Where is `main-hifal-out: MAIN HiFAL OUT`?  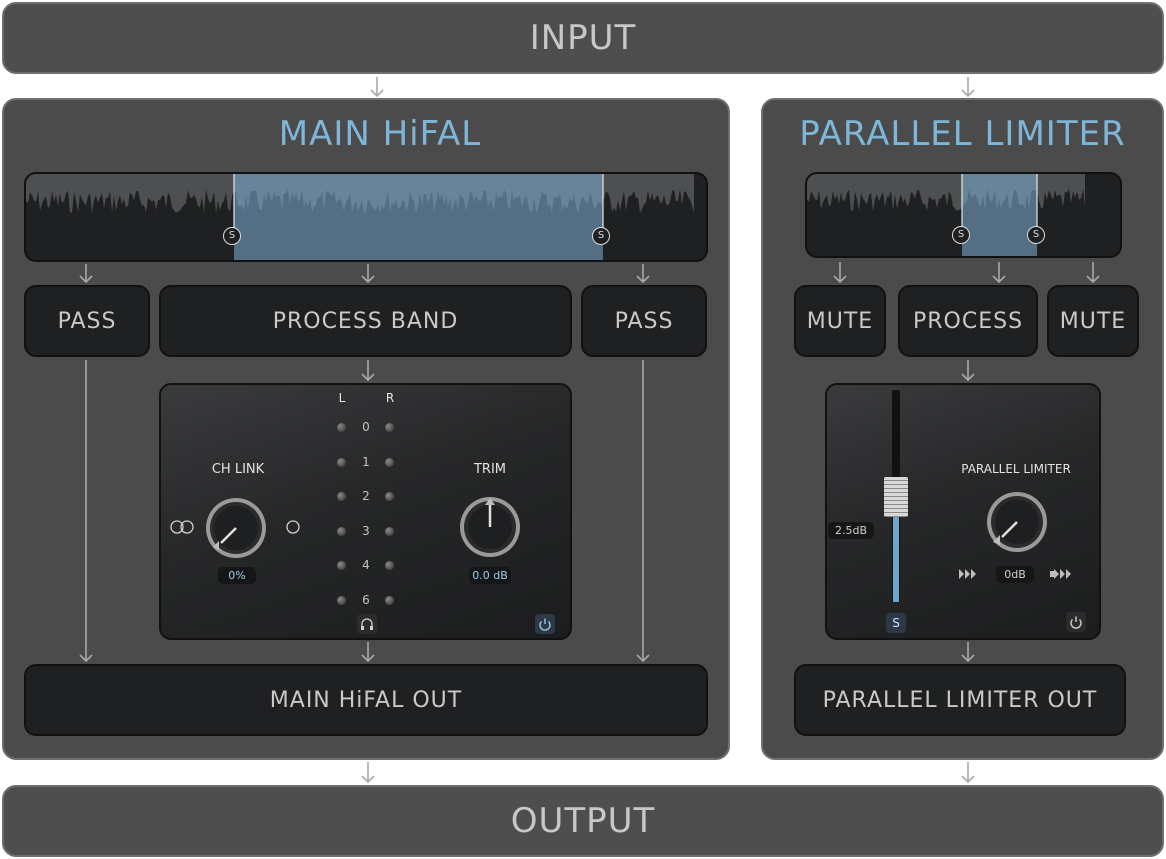
main-hifal-out: MAIN HiFAL OUT is located at coordinates (366, 700).